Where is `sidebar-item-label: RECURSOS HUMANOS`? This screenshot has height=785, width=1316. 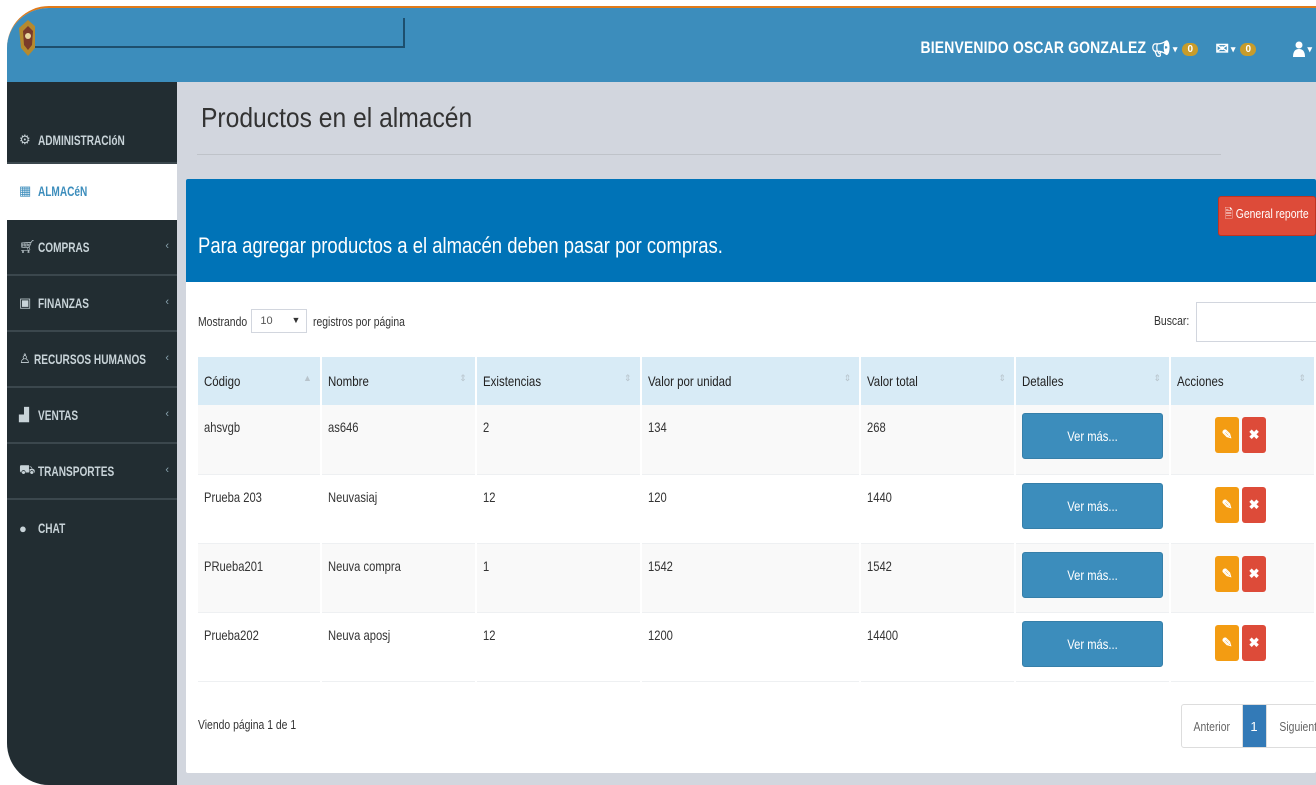 sidebar-item-label: RECURSOS HUMANOS is located at coordinates (89, 359).